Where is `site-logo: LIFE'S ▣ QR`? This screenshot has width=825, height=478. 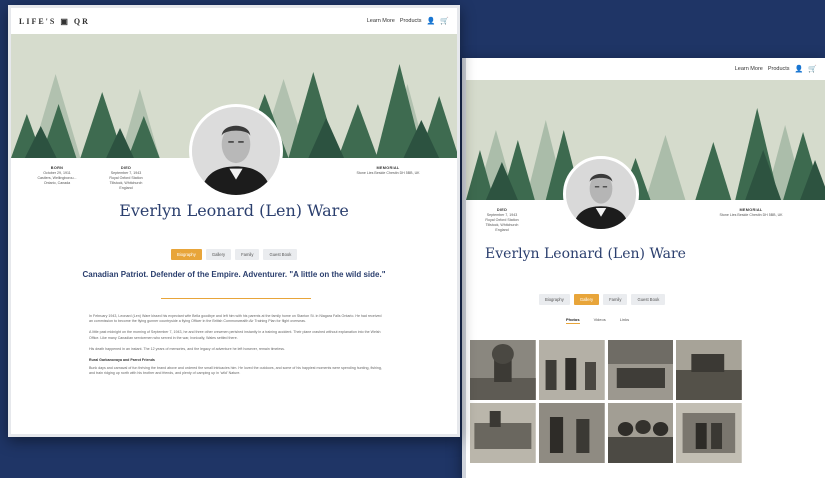
site-logo: LIFE'S ▣ QR is located at coordinates (54, 21).